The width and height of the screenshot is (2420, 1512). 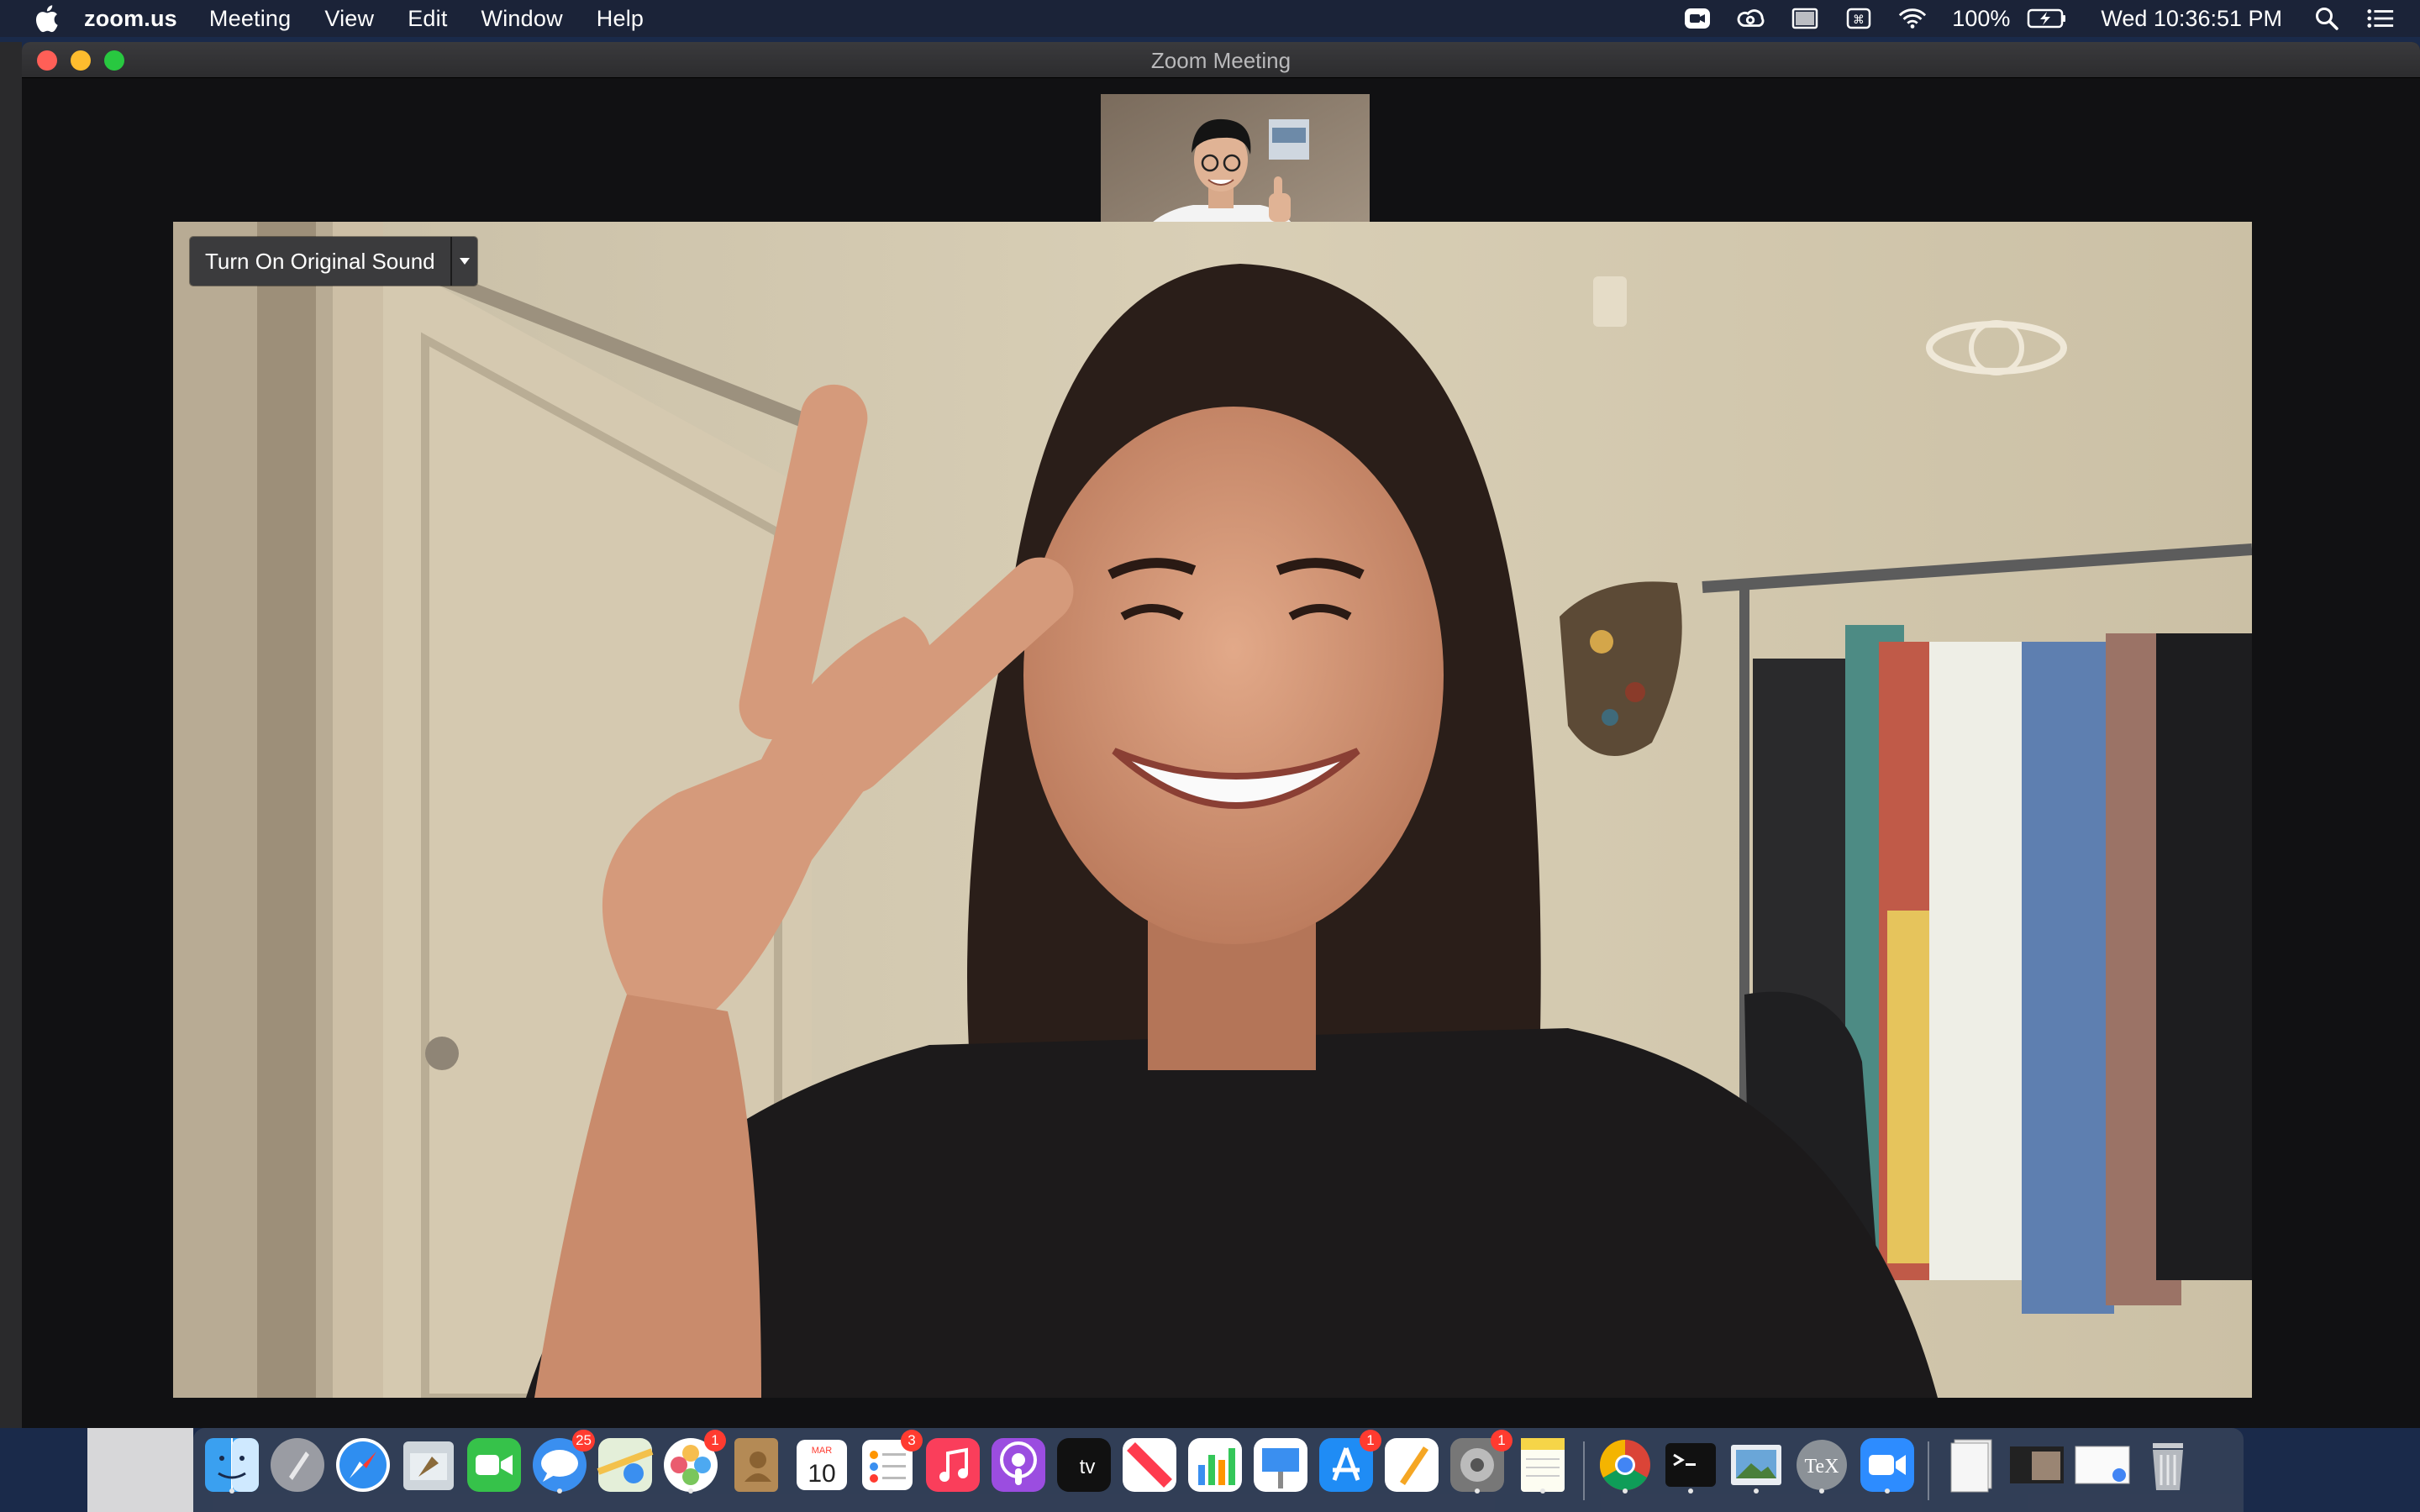 What do you see at coordinates (1805, 18) in the screenshot?
I see `display-icon` at bounding box center [1805, 18].